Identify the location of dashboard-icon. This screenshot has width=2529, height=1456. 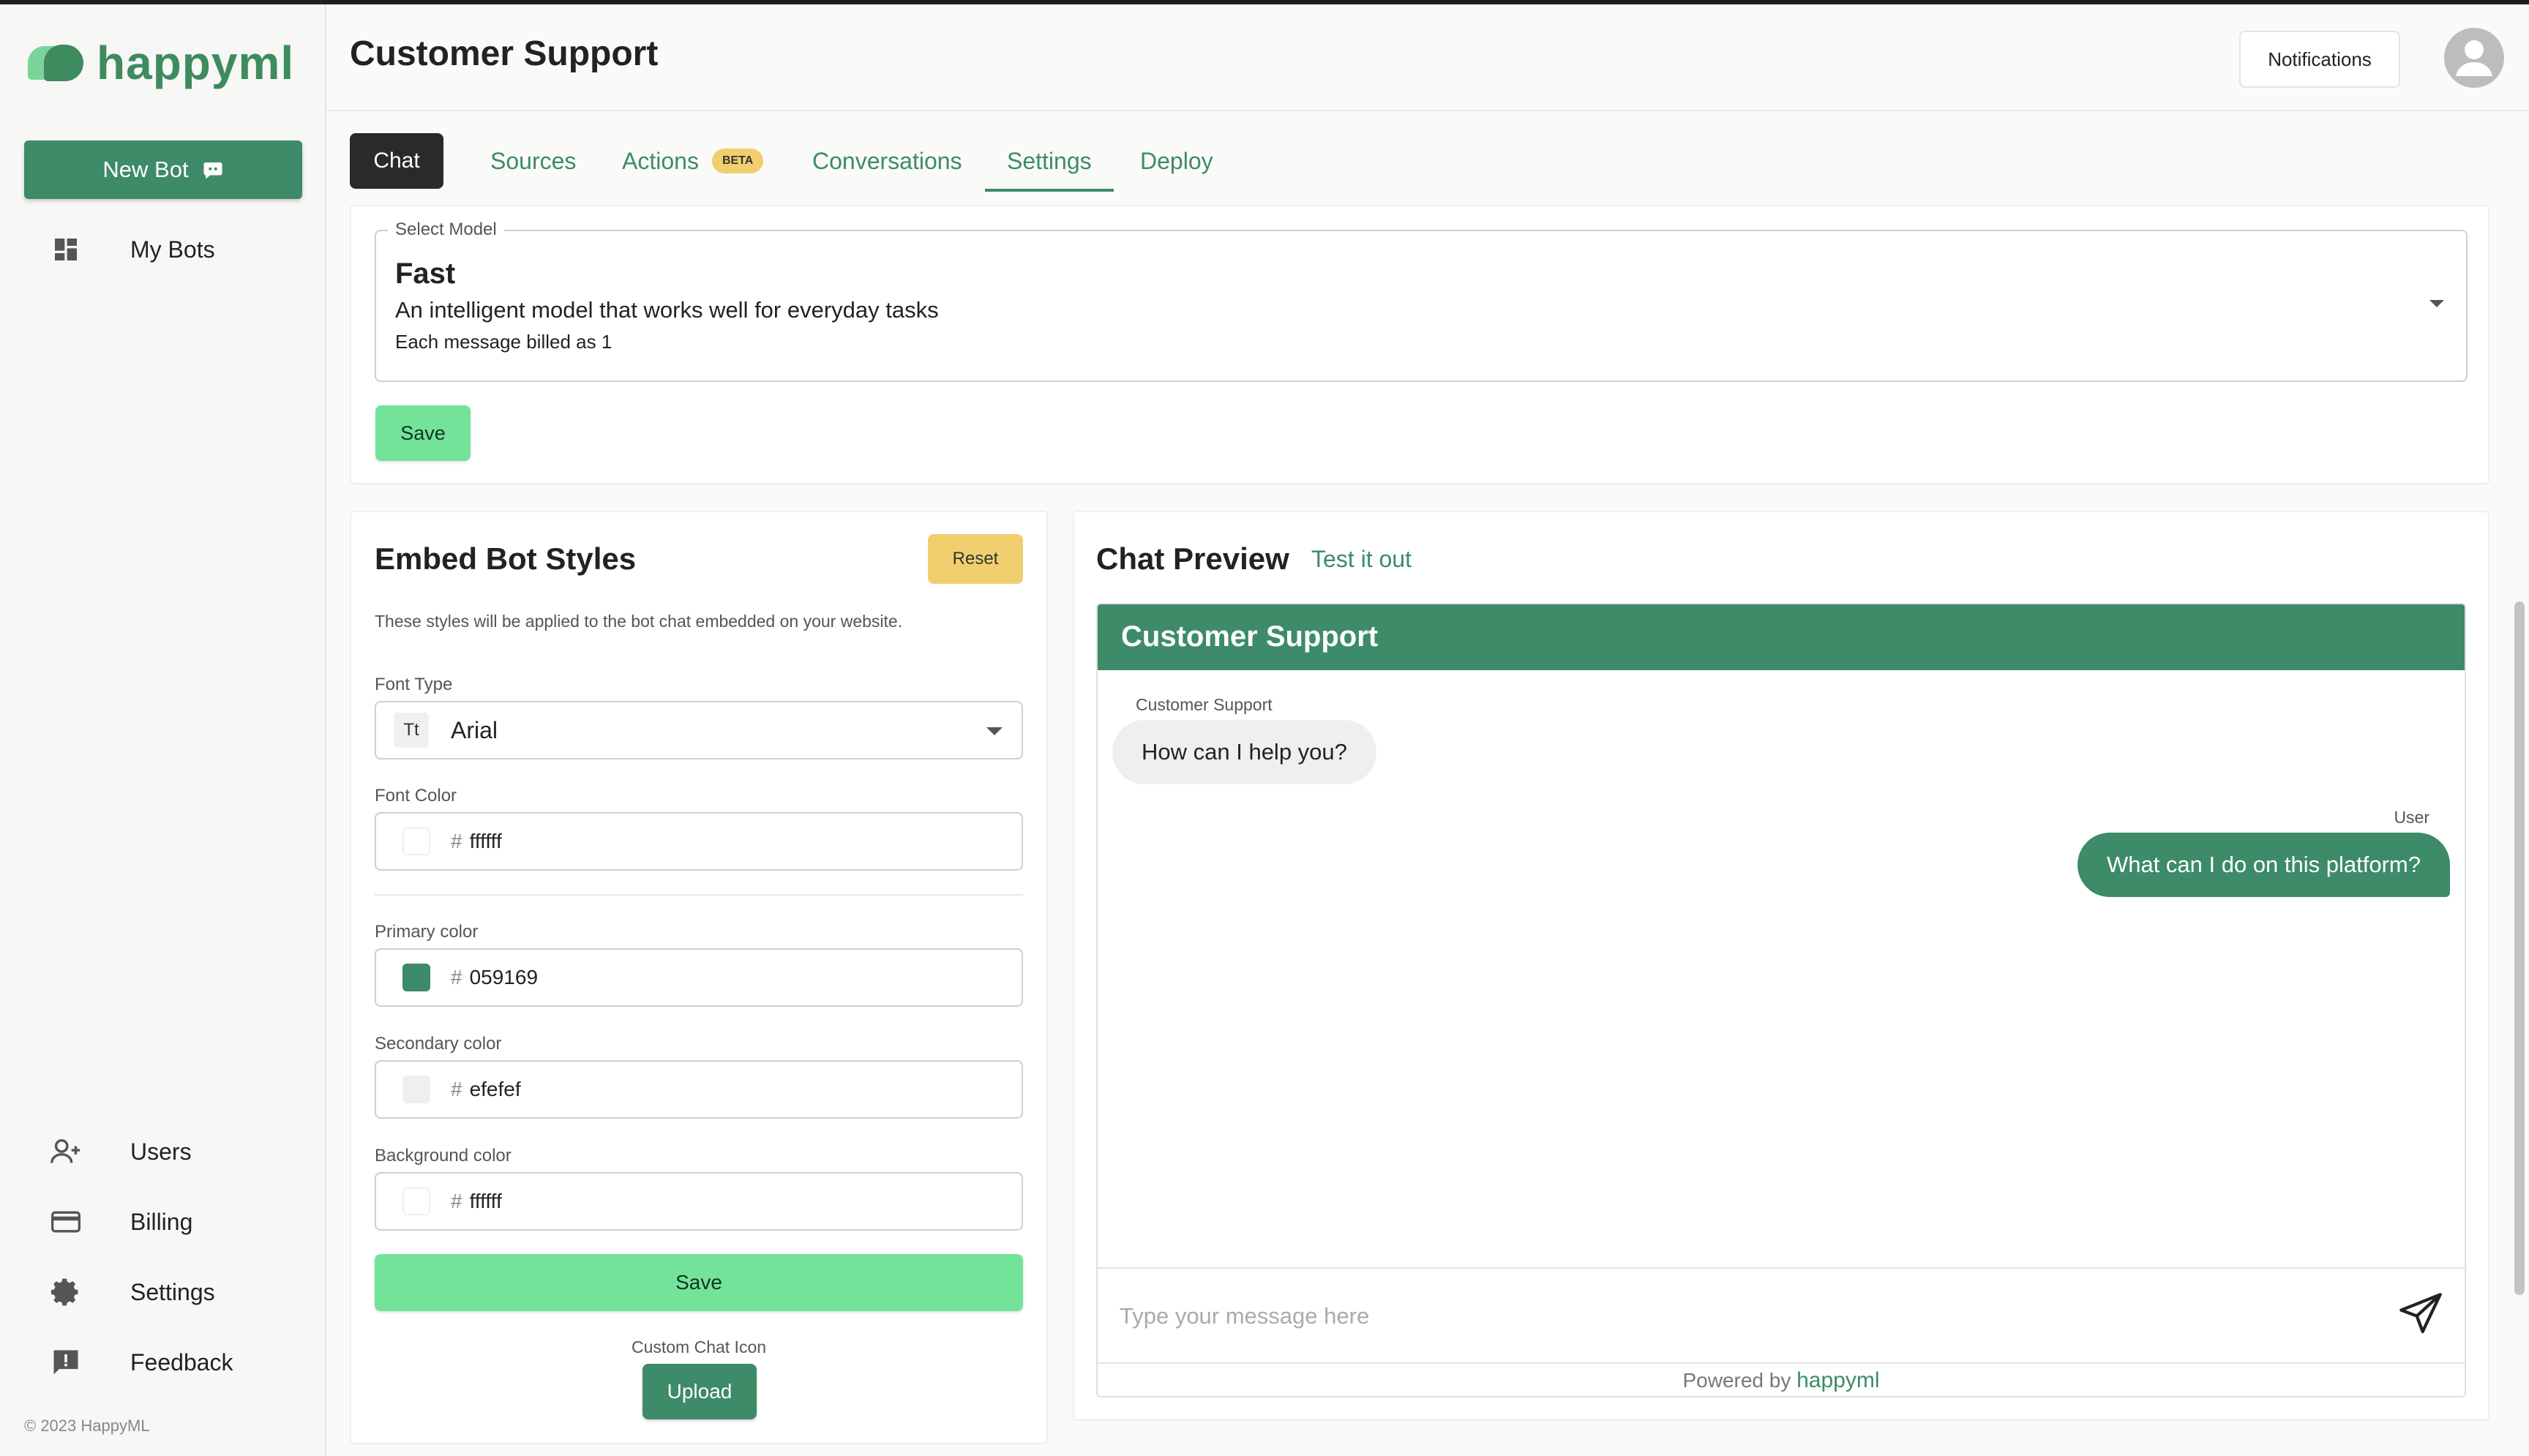
(66, 250).